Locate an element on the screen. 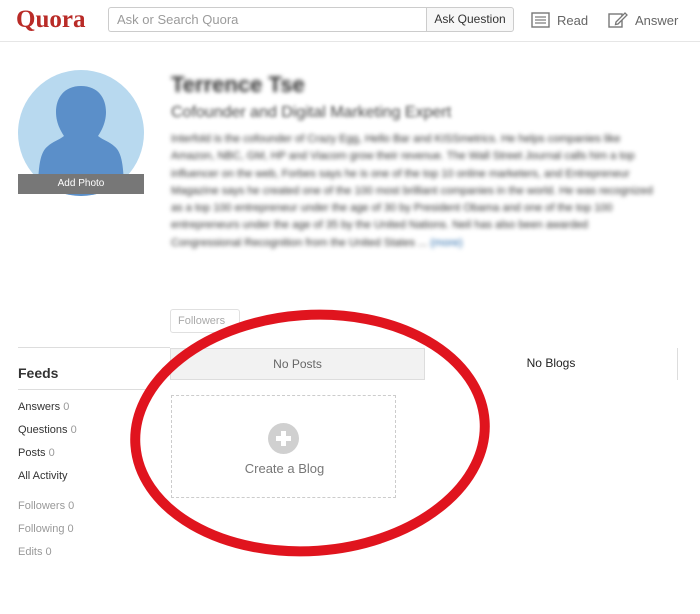 The height and width of the screenshot is (614, 700). sidebar-item-all-activity: All Activity is located at coordinates (43, 476).